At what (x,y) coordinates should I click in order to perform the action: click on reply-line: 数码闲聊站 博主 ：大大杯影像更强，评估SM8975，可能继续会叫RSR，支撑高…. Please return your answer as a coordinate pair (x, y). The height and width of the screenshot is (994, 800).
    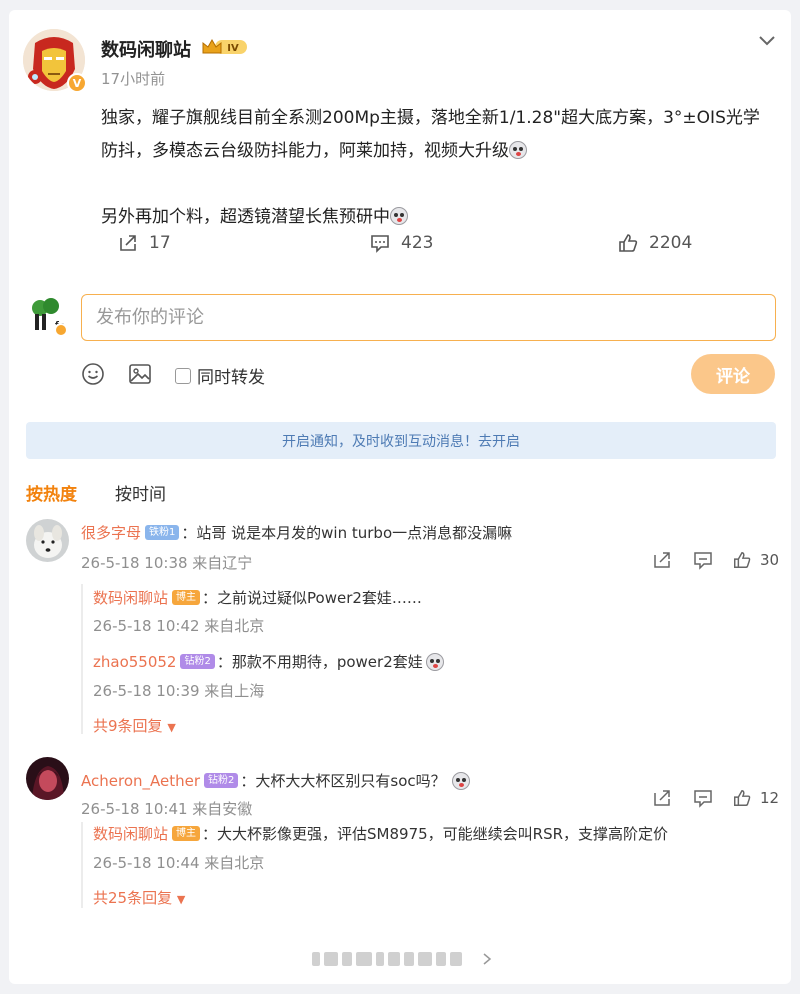
    Looking at the image, I should click on (380, 833).